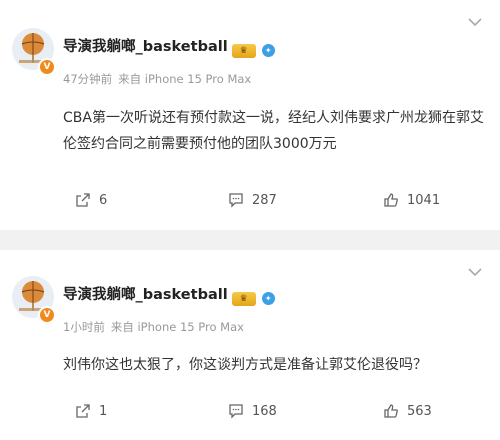  I want to click on share-button: 1, so click(91, 411).